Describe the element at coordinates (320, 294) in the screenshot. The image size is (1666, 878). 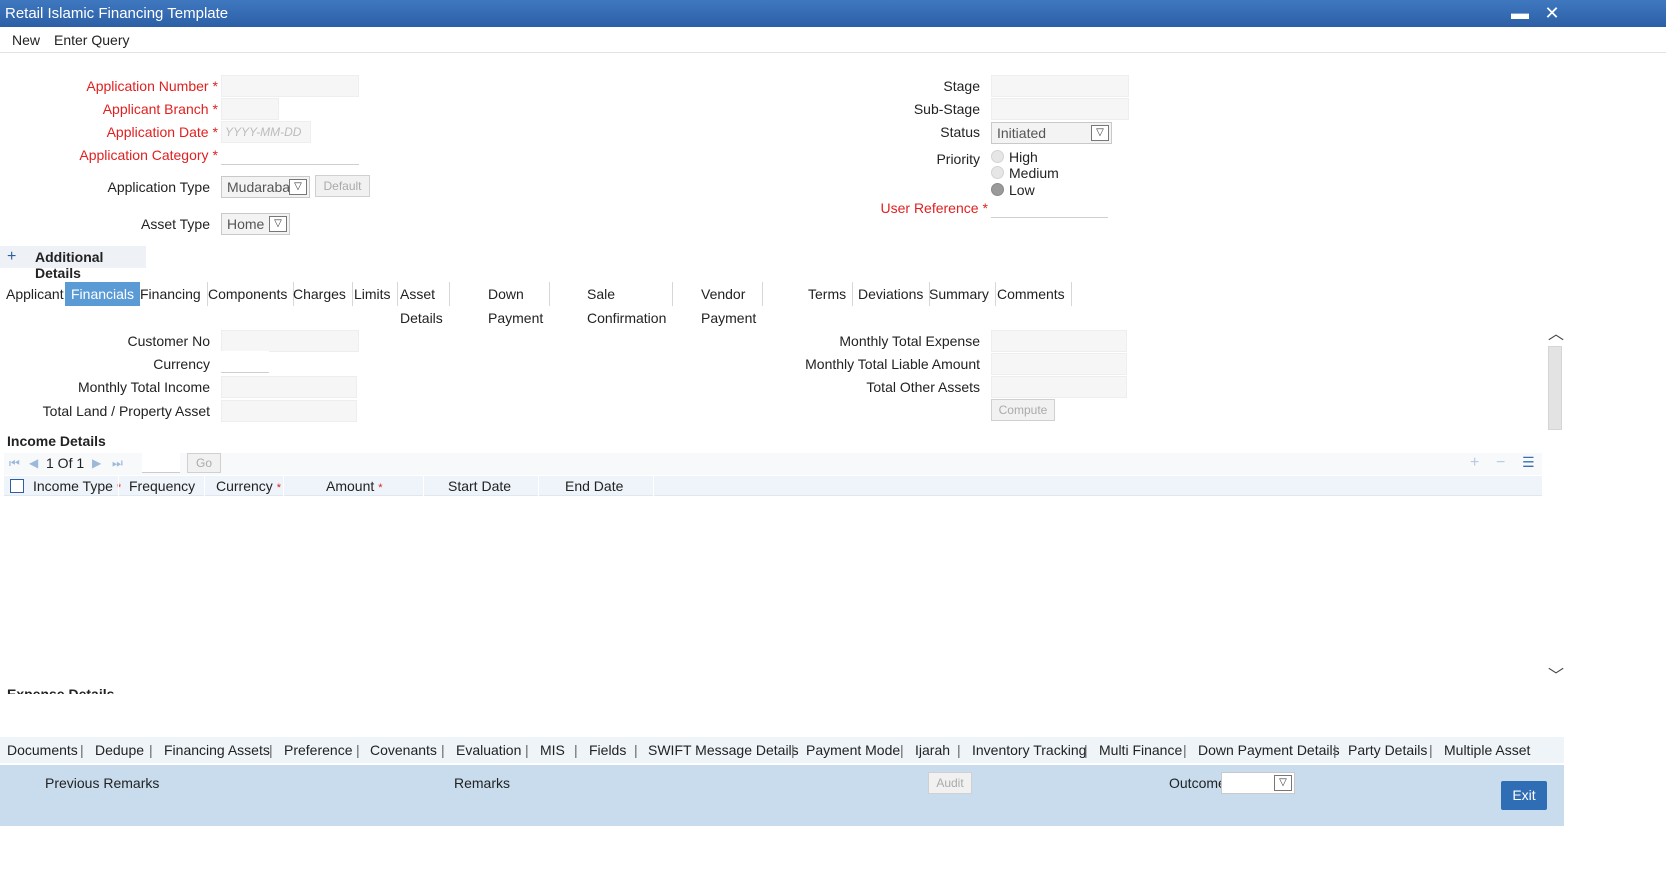
I see `tab-charges: Charges` at that location.